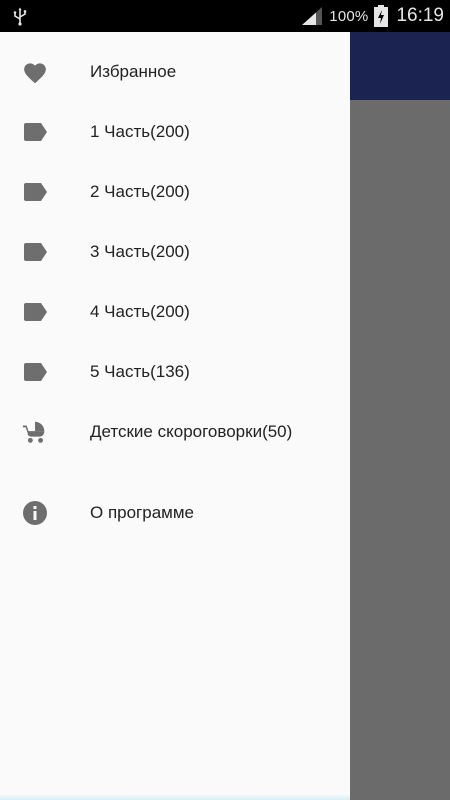 Image resolution: width=450 pixels, height=800 pixels. Describe the element at coordinates (35, 432) in the screenshot. I see `stroller-icon` at that location.